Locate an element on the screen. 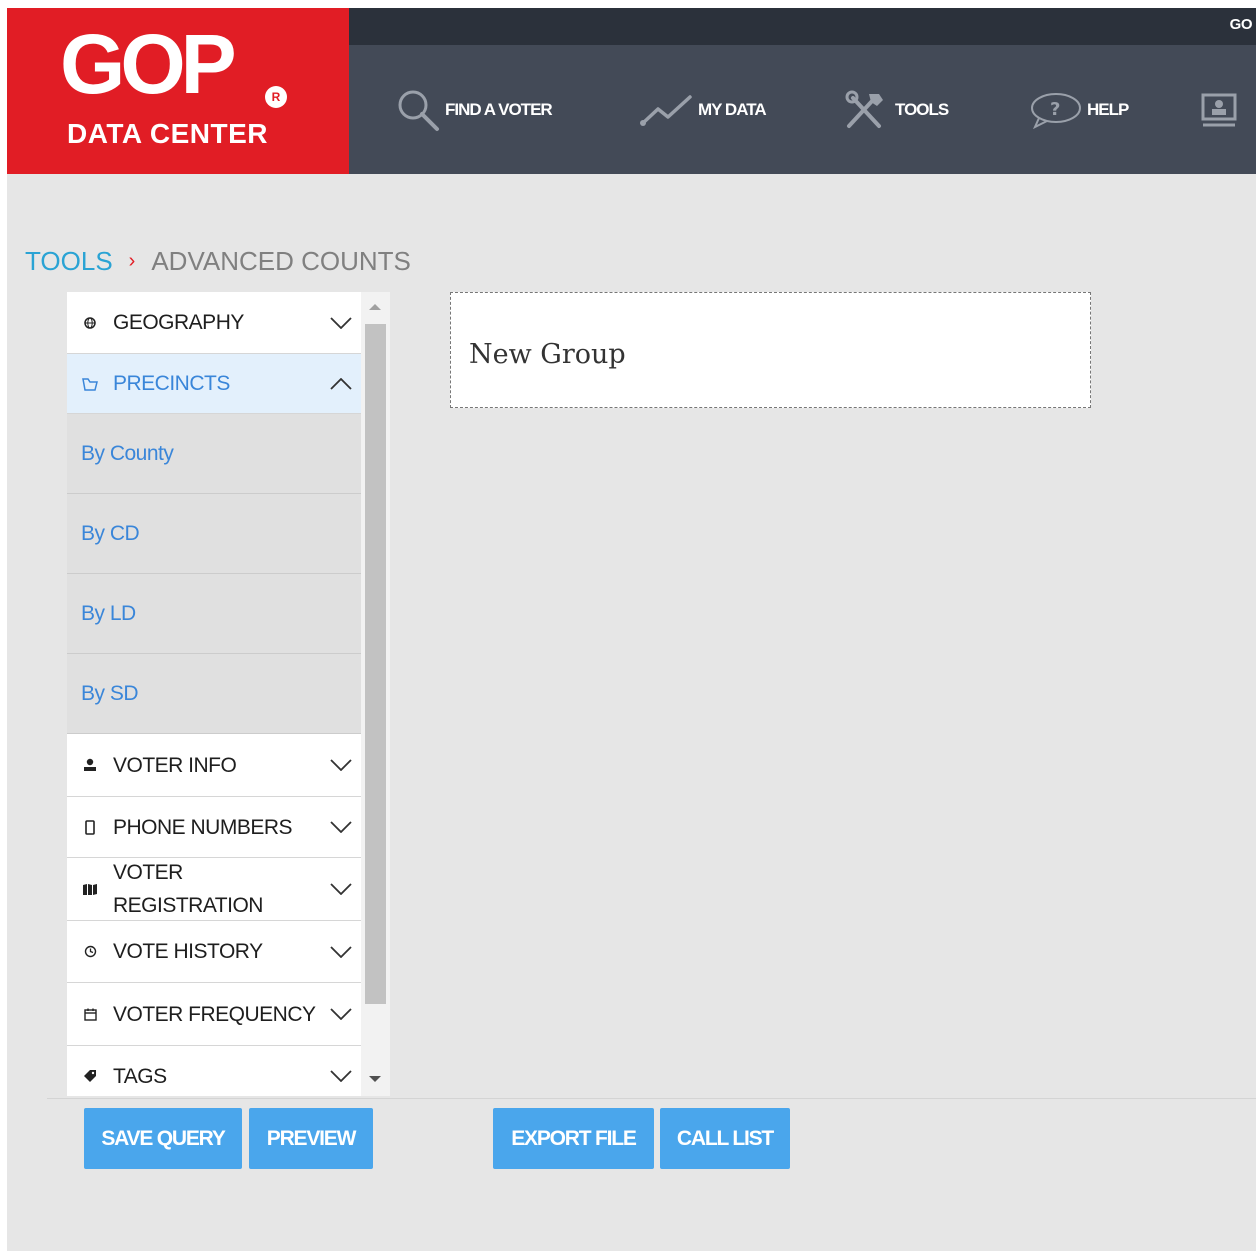  breadcrumb: TOOLS › ADVANCED COUNTS is located at coordinates (218, 261).